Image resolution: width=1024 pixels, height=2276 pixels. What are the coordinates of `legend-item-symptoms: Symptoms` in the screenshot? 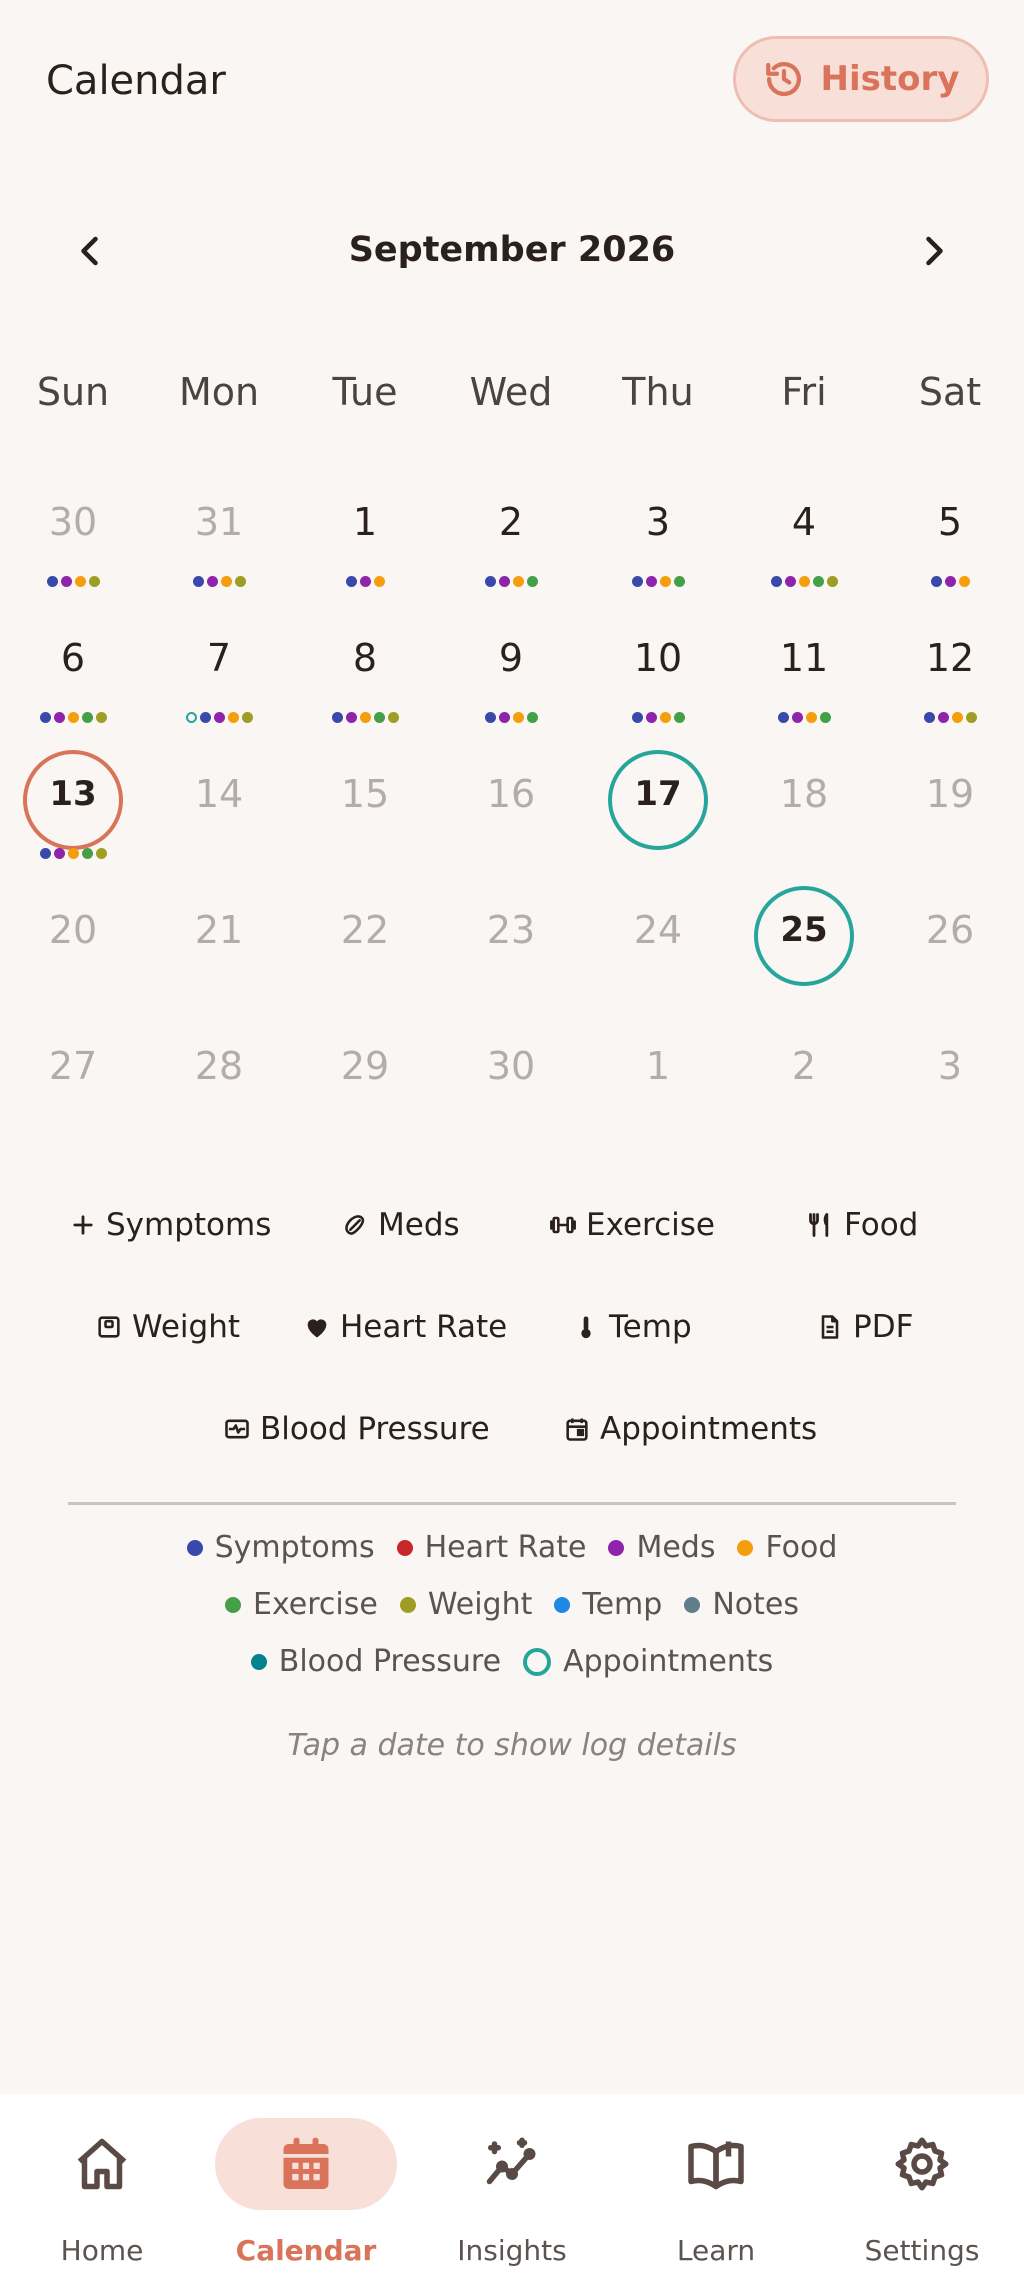 It's located at (280, 1547).